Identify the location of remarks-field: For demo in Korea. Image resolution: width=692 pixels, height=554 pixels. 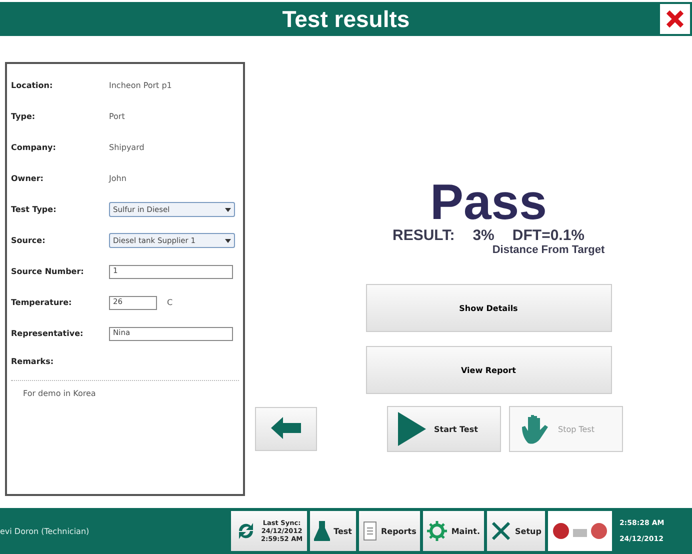
(125, 434).